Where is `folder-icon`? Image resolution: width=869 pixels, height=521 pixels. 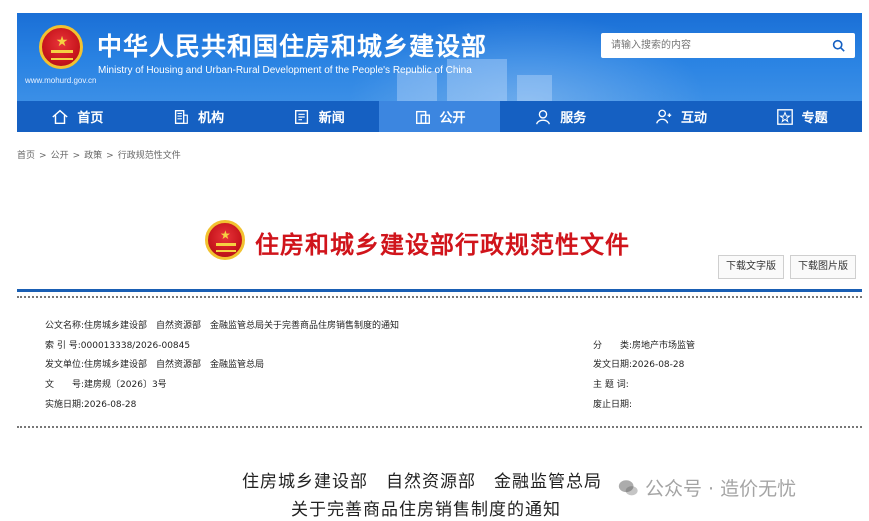
folder-icon is located at coordinates (422, 117).